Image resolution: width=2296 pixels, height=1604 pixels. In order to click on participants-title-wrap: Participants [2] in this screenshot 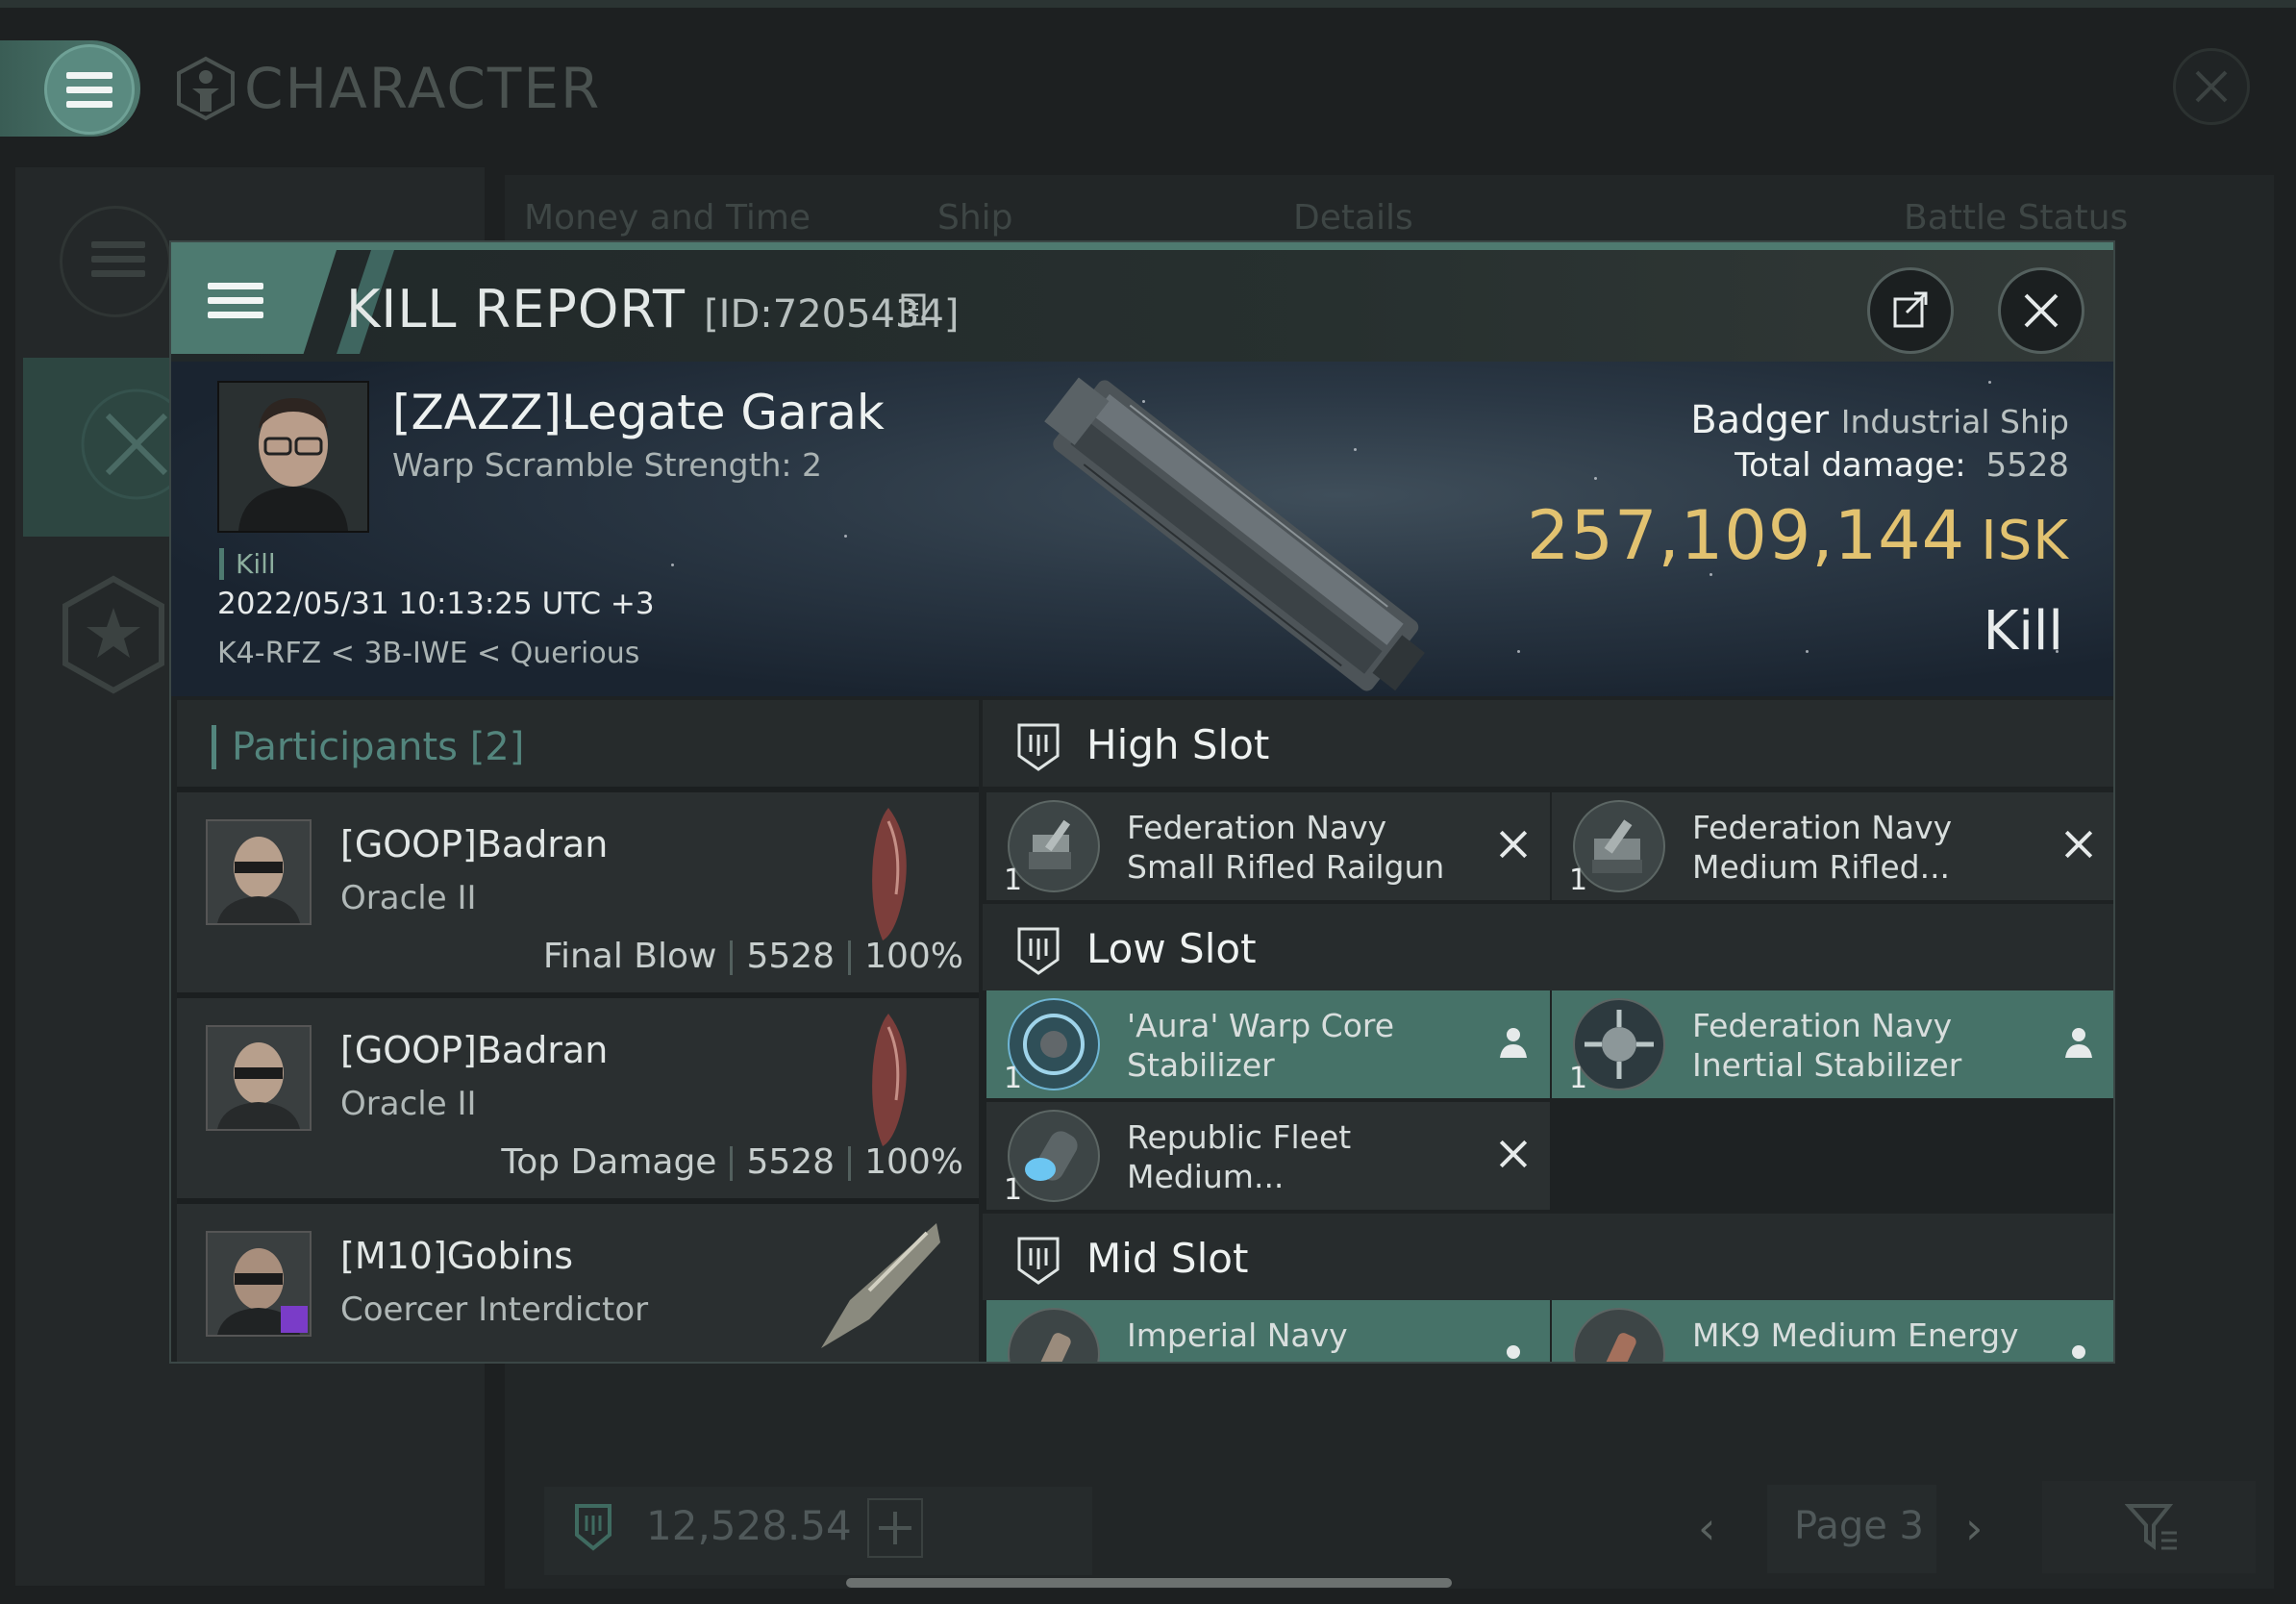, I will do `click(368, 747)`.